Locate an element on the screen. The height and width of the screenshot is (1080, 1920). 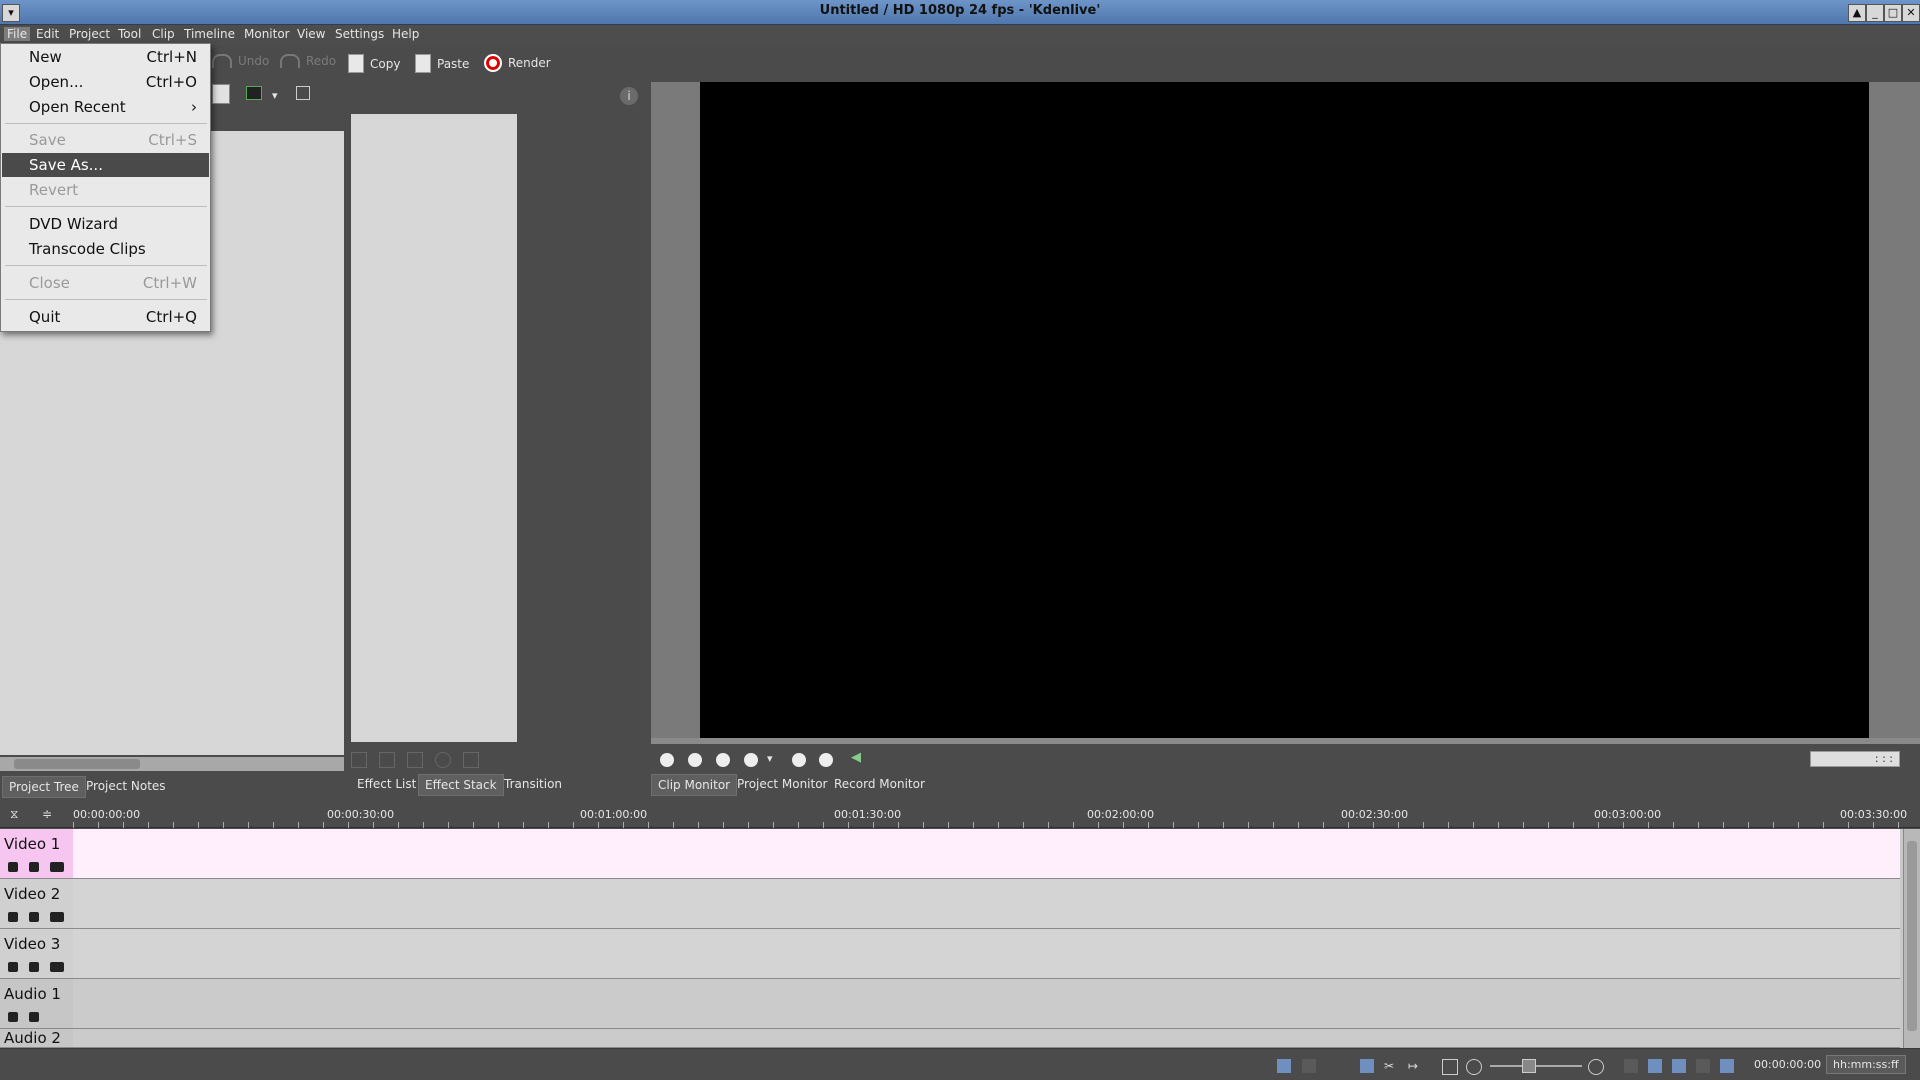
save-effect-icon is located at coordinates (471, 760).